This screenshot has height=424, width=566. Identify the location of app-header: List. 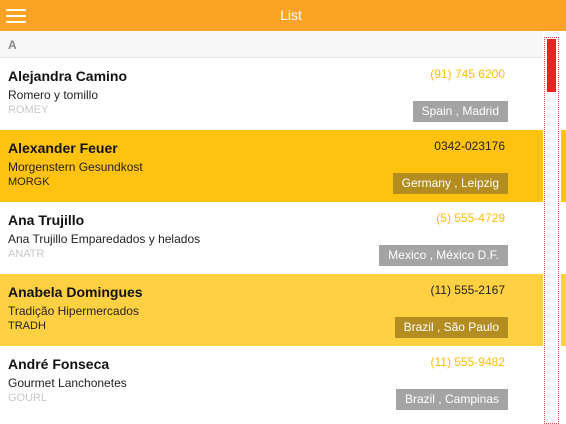
(283, 15).